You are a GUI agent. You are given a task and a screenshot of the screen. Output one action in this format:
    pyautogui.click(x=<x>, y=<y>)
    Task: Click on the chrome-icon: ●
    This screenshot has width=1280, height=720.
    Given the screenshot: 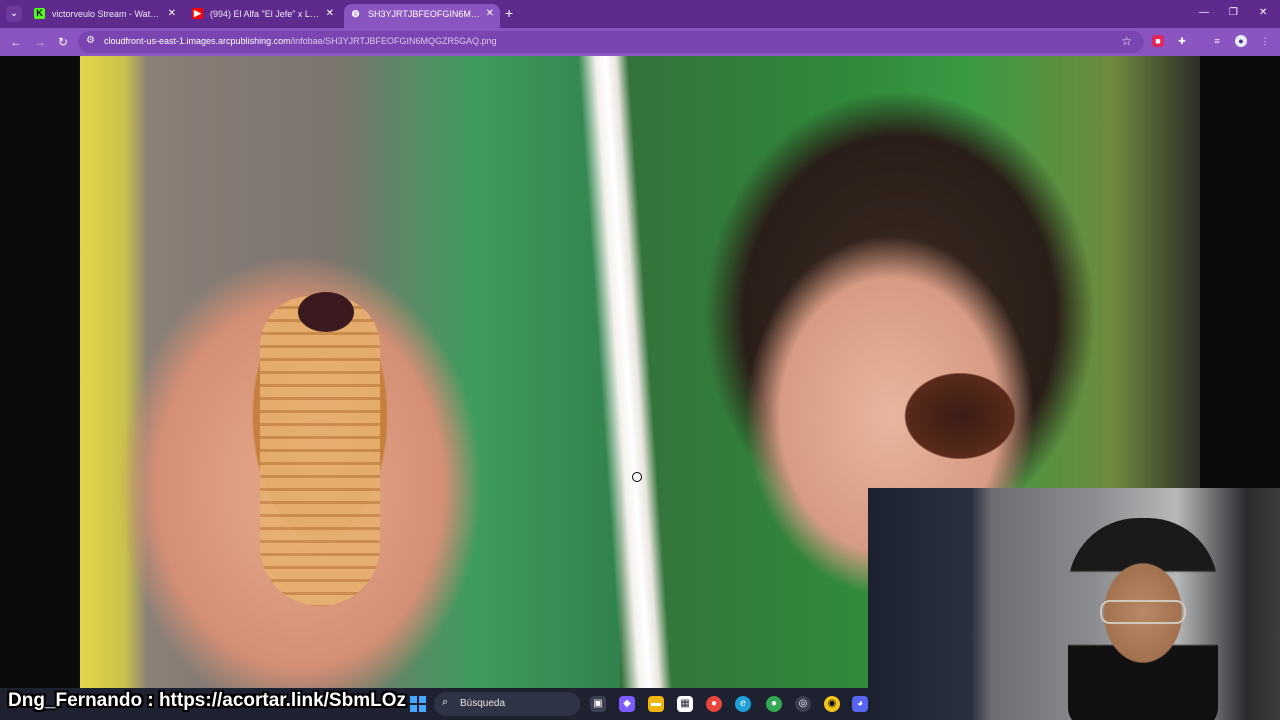 What is the action you would take?
    pyautogui.click(x=714, y=704)
    